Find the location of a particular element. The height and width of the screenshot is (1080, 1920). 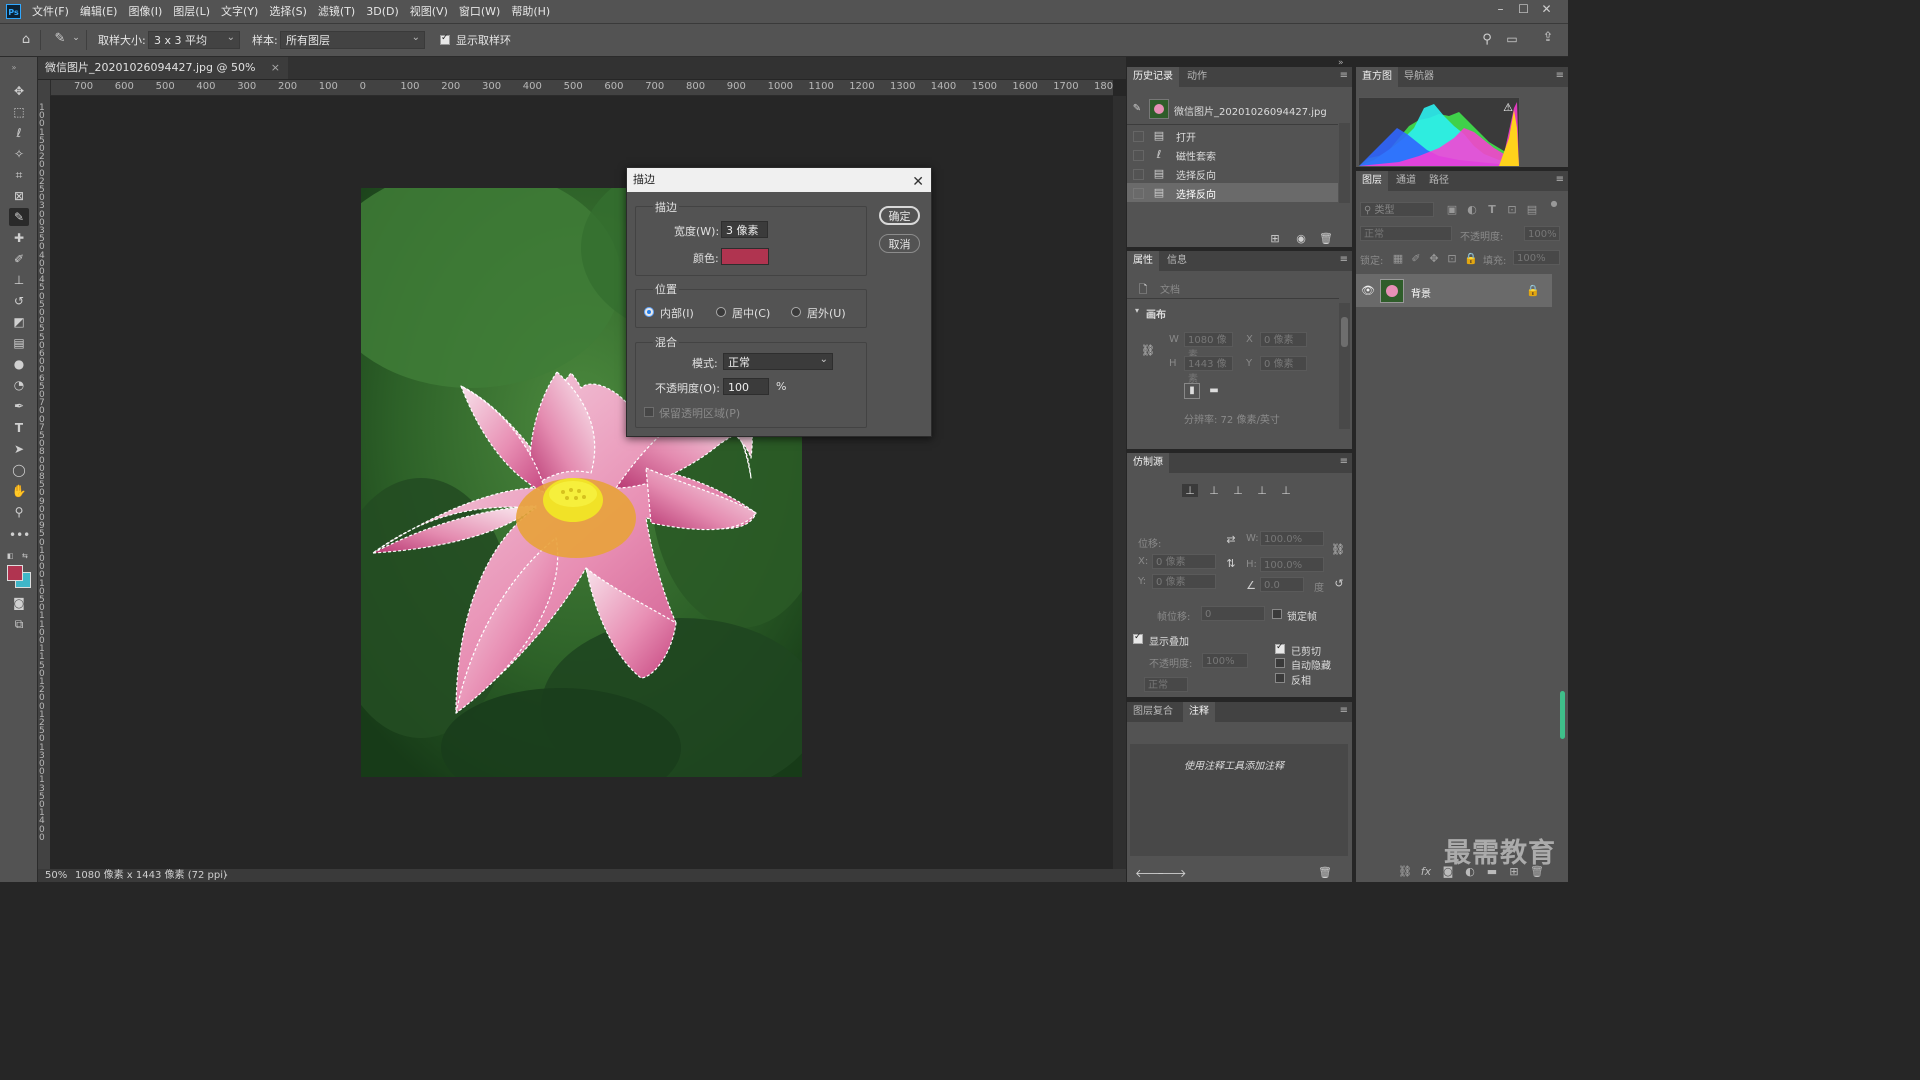

history-brush-tool-icon: ↺ is located at coordinates (19, 301).